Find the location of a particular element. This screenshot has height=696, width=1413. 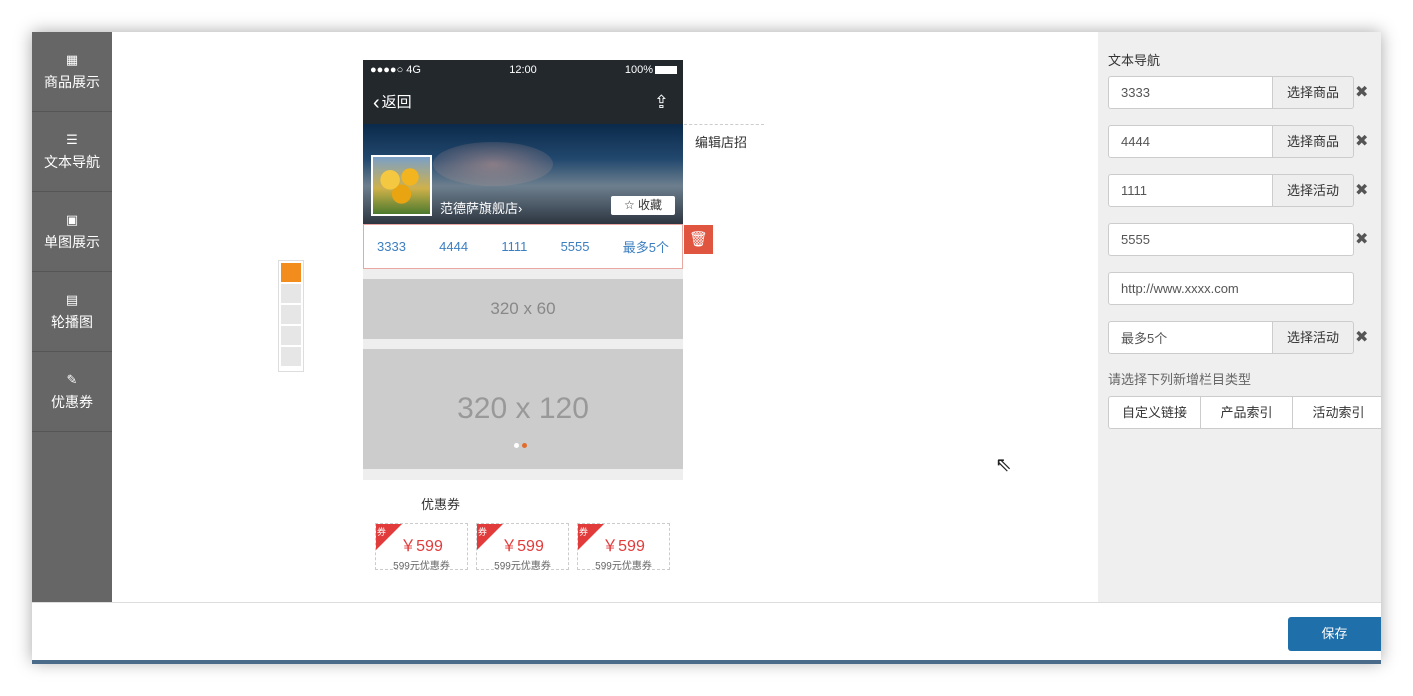

ticket-icon: ✎ is located at coordinates (72, 379).